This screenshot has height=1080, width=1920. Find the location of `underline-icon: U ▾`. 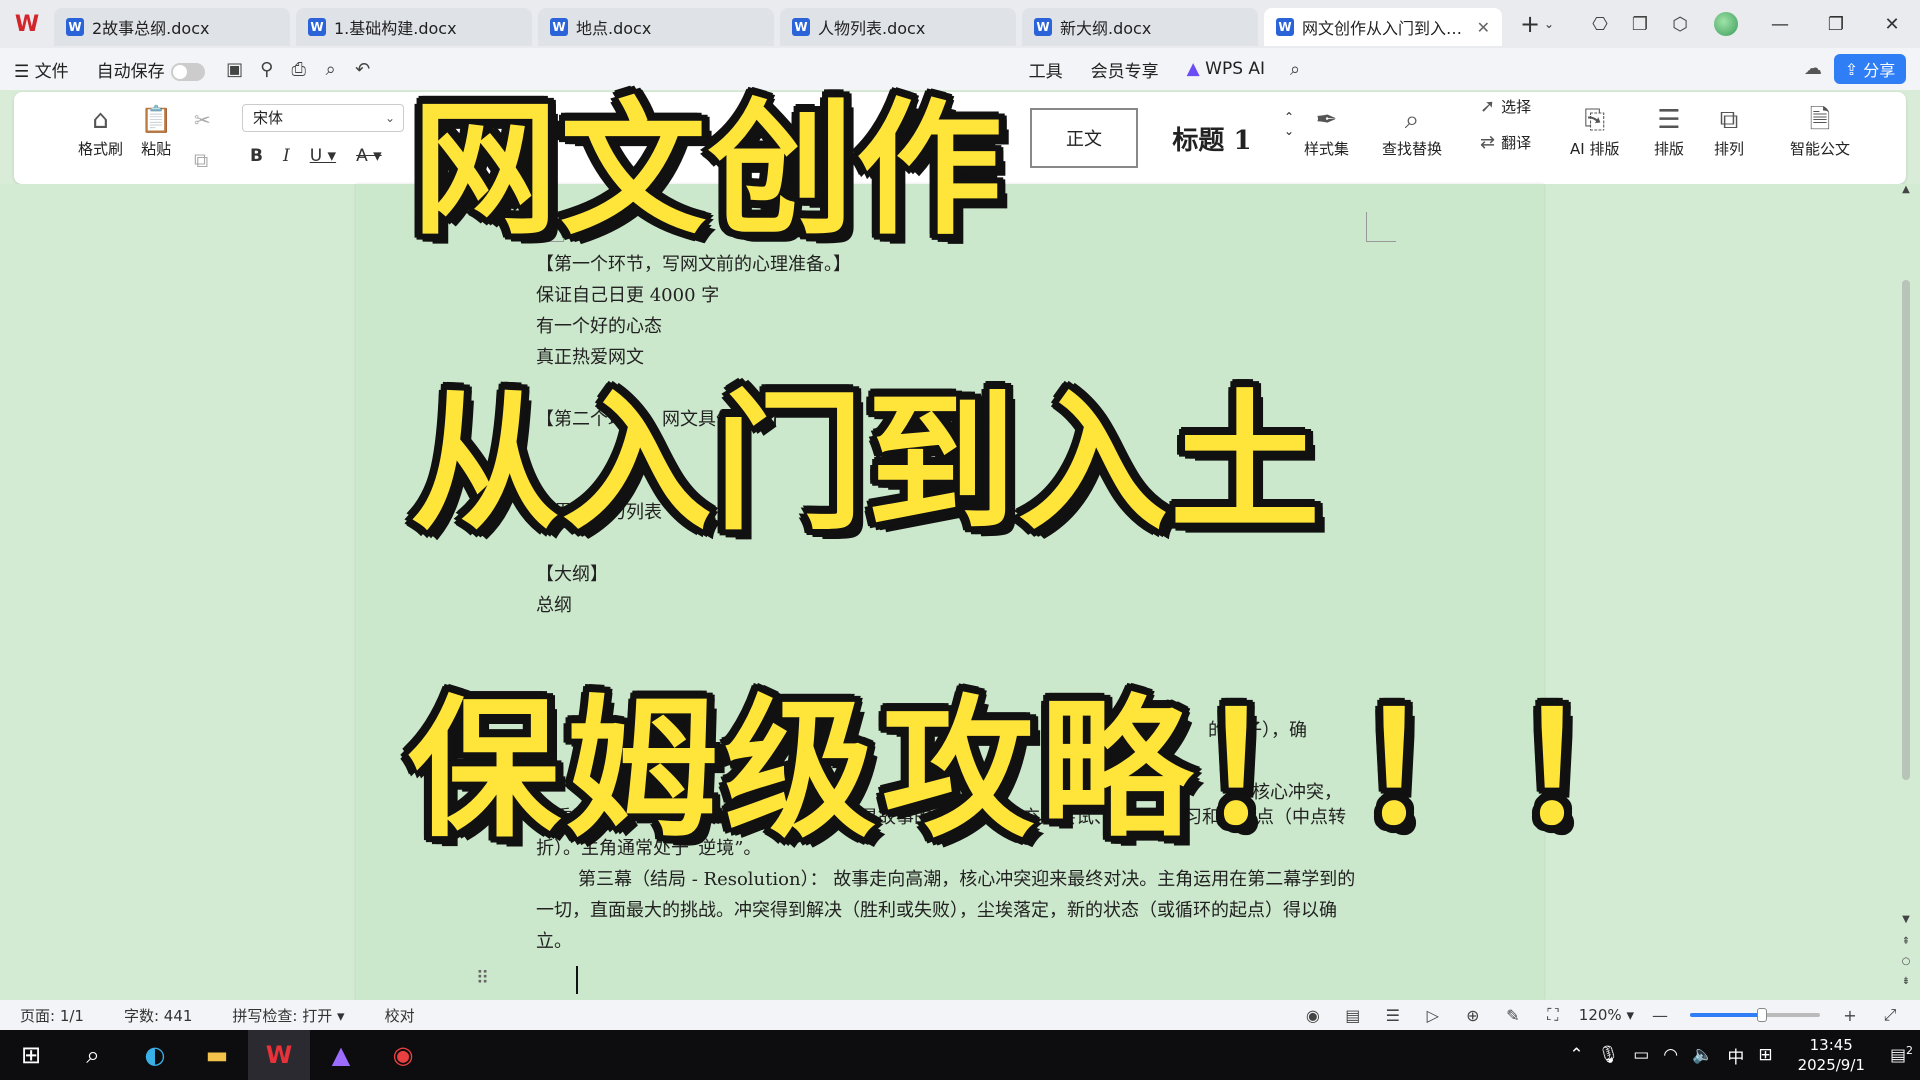

underline-icon: U ▾ is located at coordinates (323, 156).